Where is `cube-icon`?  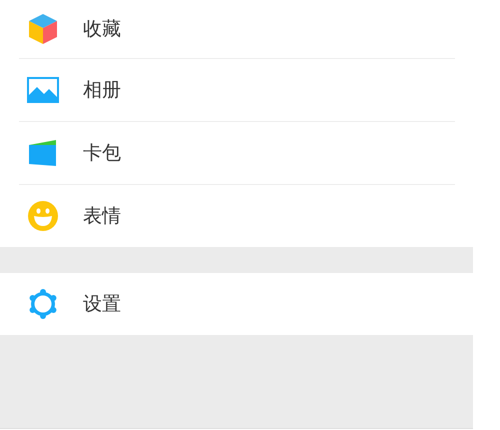
cube-icon is located at coordinates (43, 29).